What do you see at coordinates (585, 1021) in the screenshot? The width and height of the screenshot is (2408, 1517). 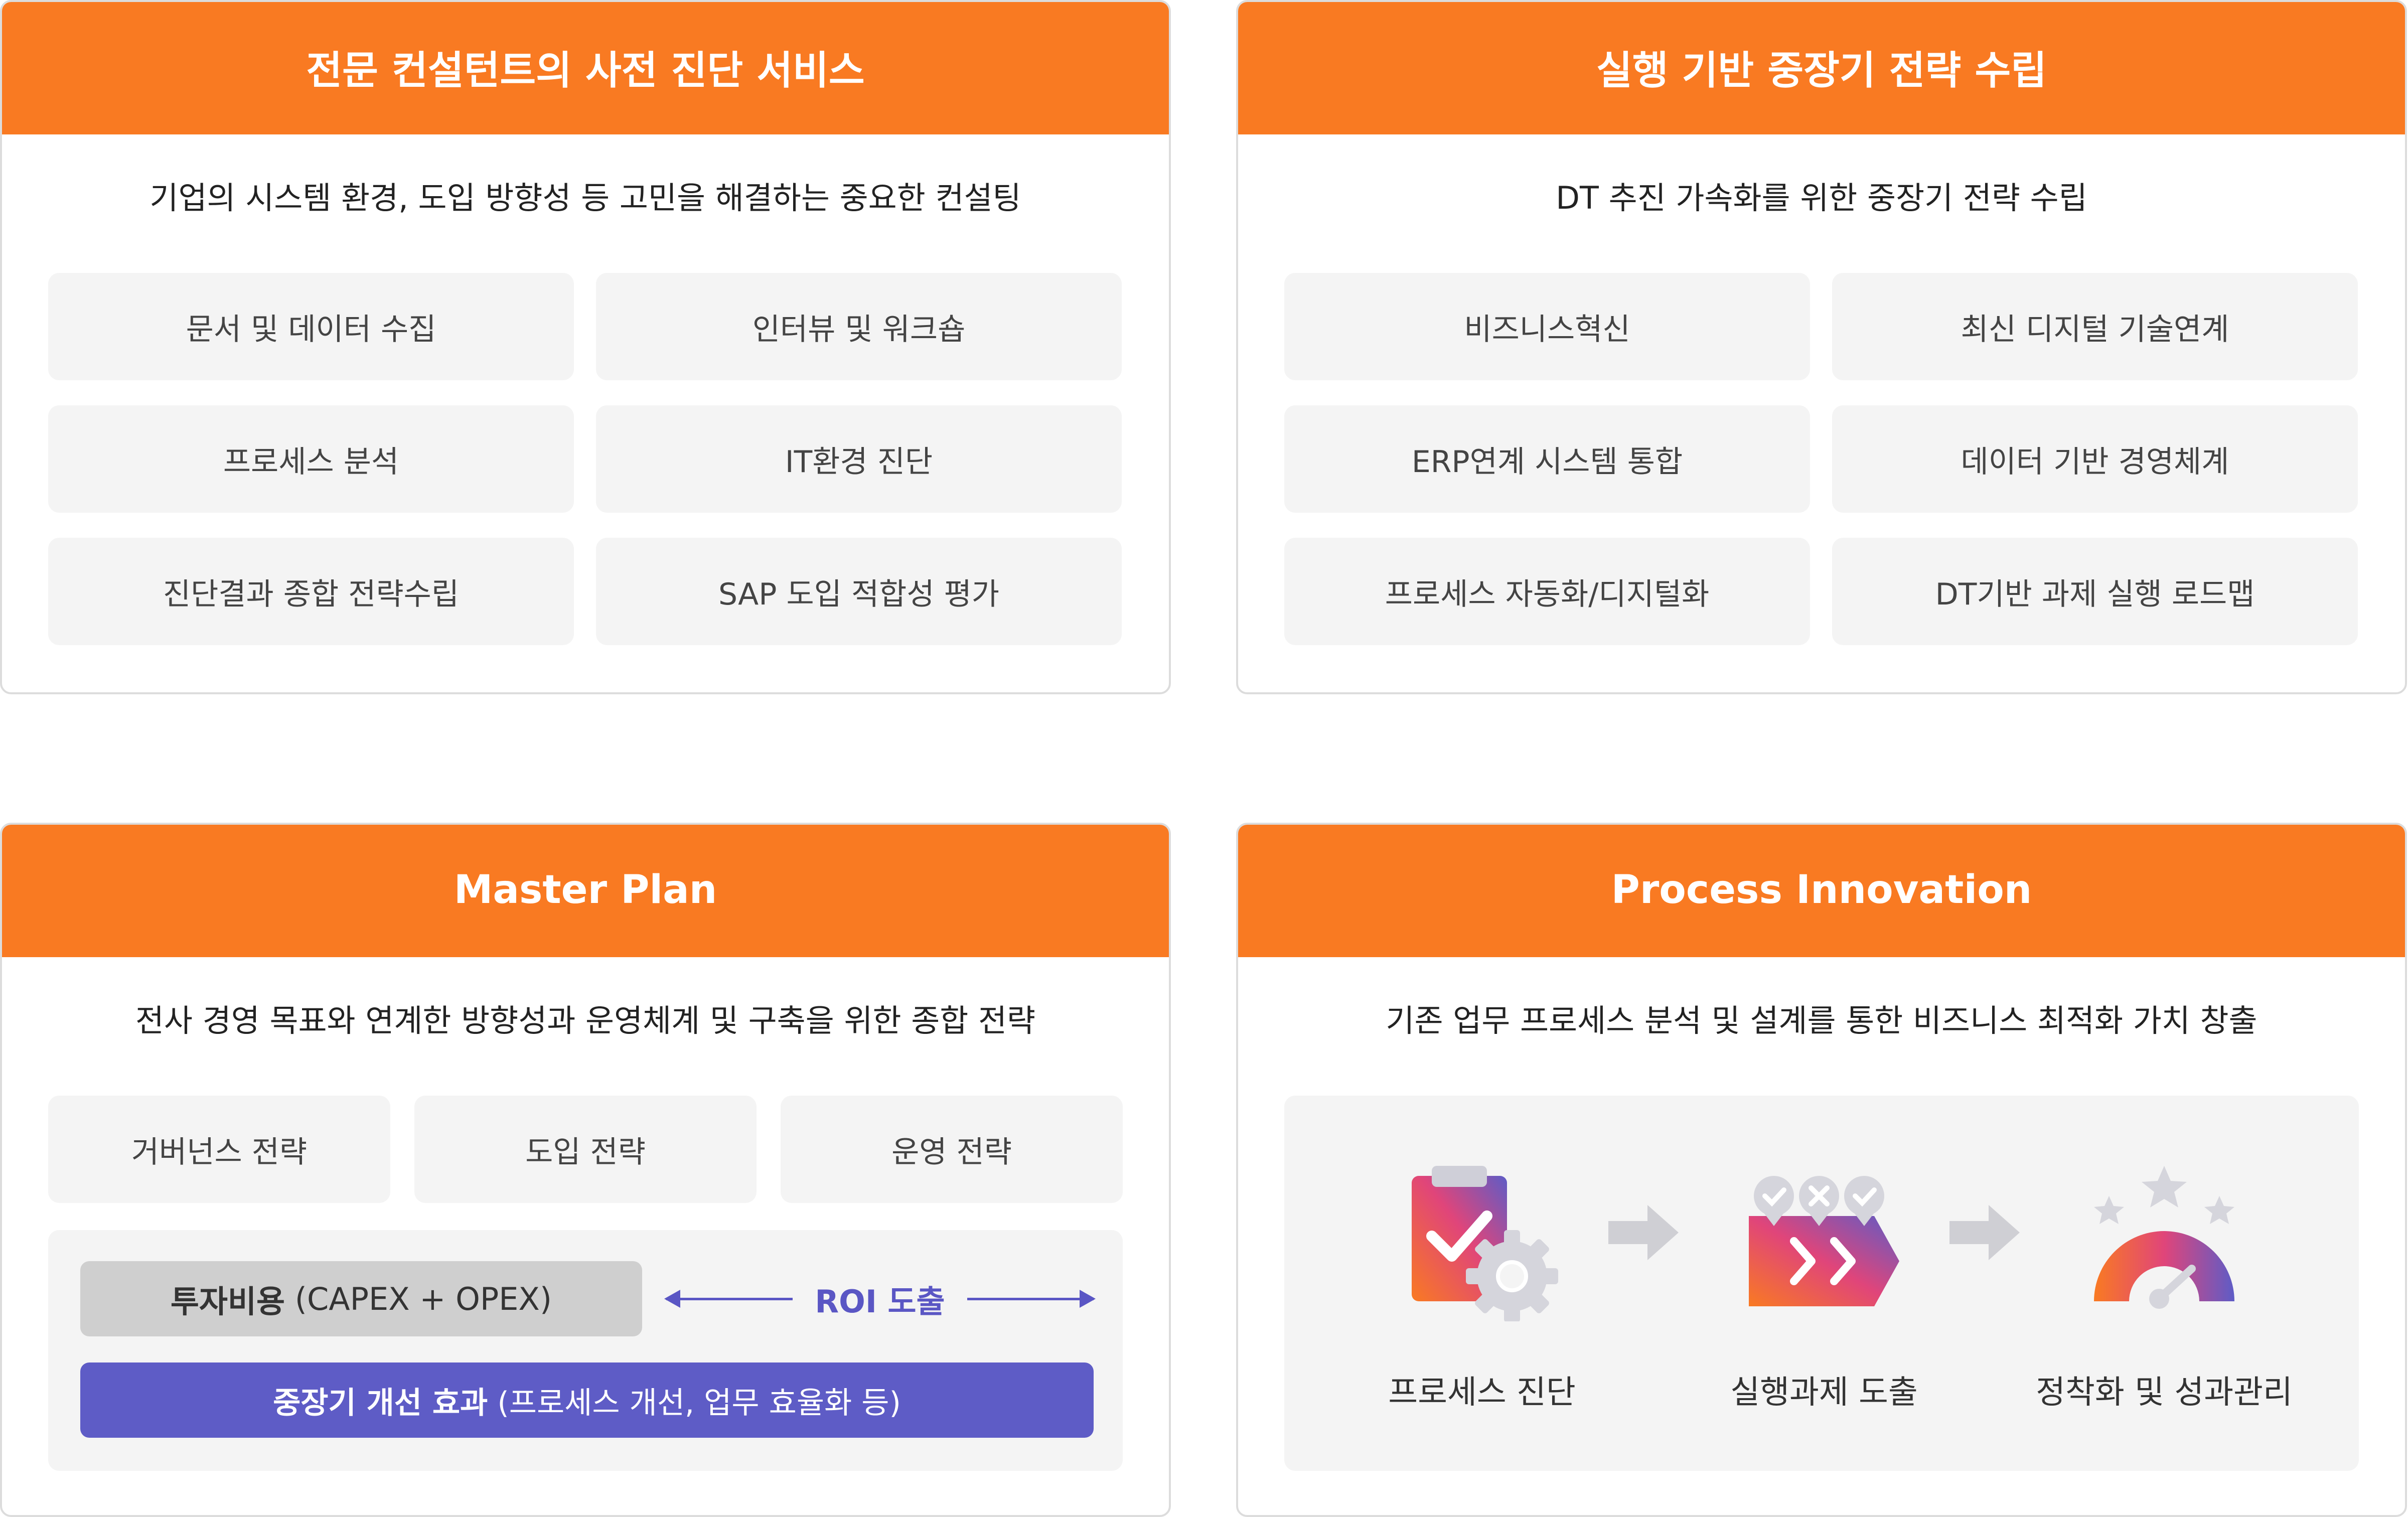 I see `card-subtitle: 전사 경영 목표와 연계한 방향성과 운영체계 및 구축을 위한 종합 전략` at bounding box center [585, 1021].